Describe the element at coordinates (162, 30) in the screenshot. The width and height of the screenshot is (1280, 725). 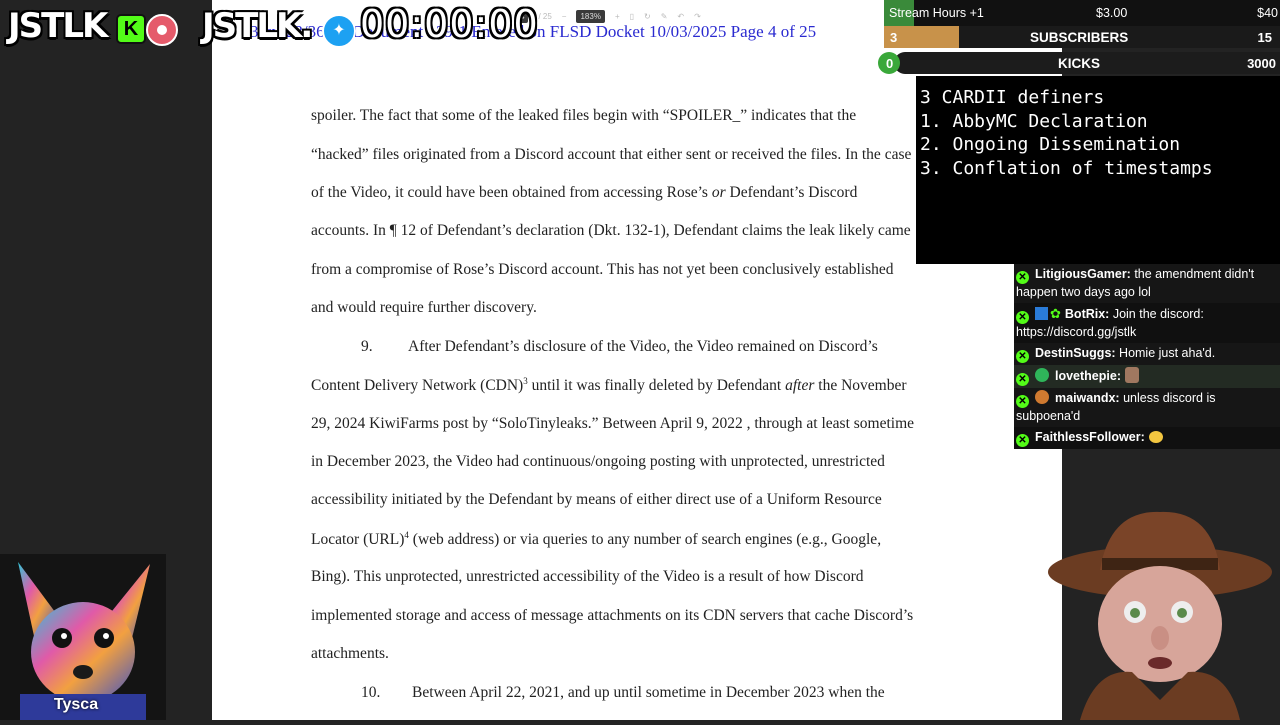
I see `record-icon` at that location.